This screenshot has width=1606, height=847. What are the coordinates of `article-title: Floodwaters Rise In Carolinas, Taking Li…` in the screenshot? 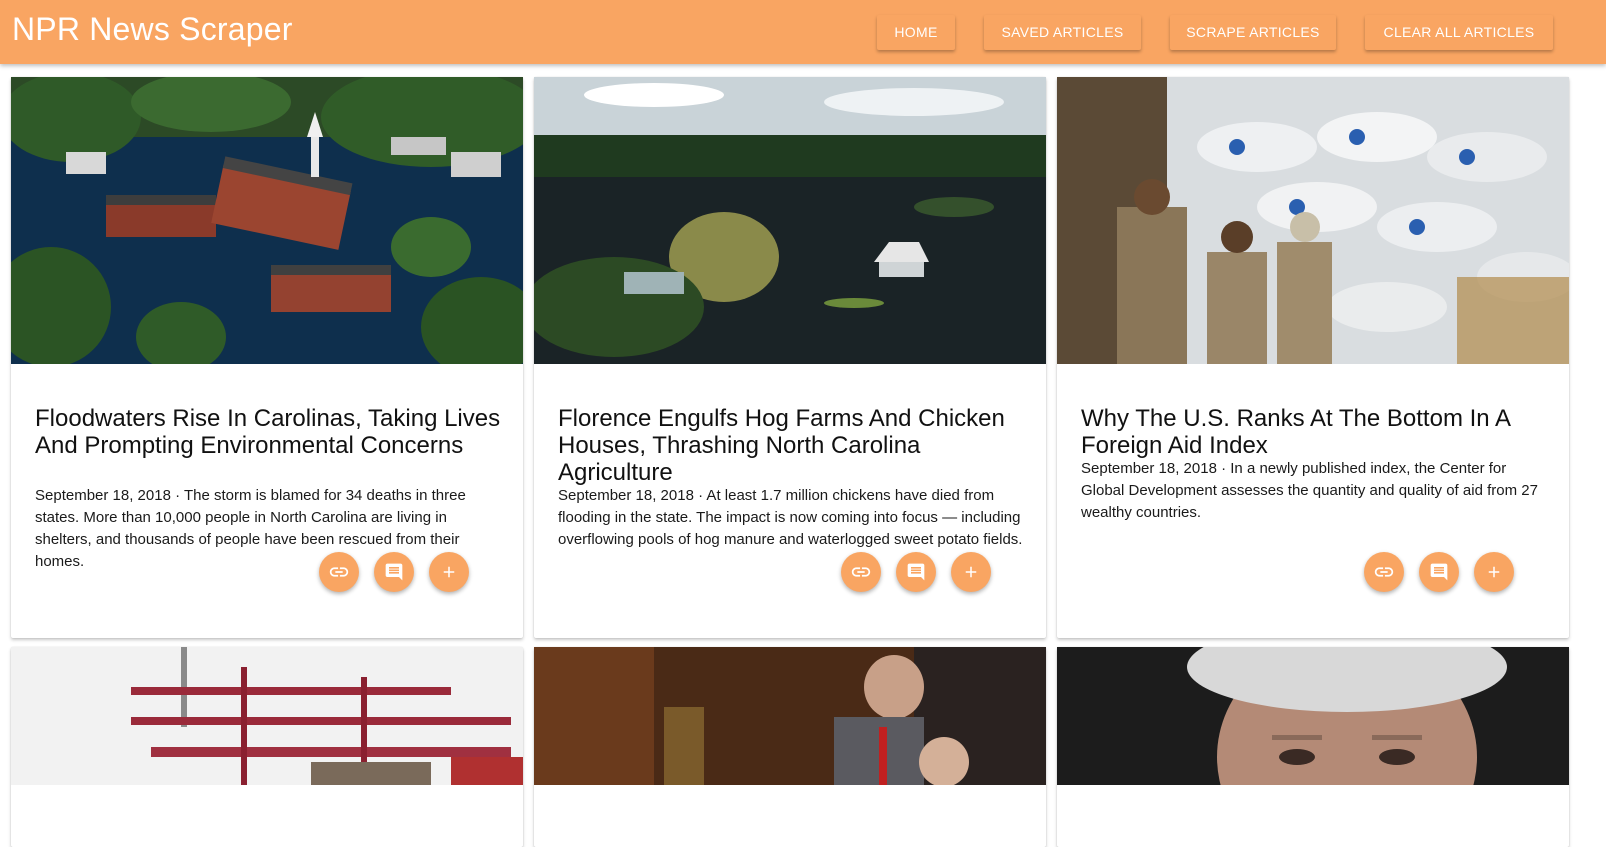 It's located at (269, 432).